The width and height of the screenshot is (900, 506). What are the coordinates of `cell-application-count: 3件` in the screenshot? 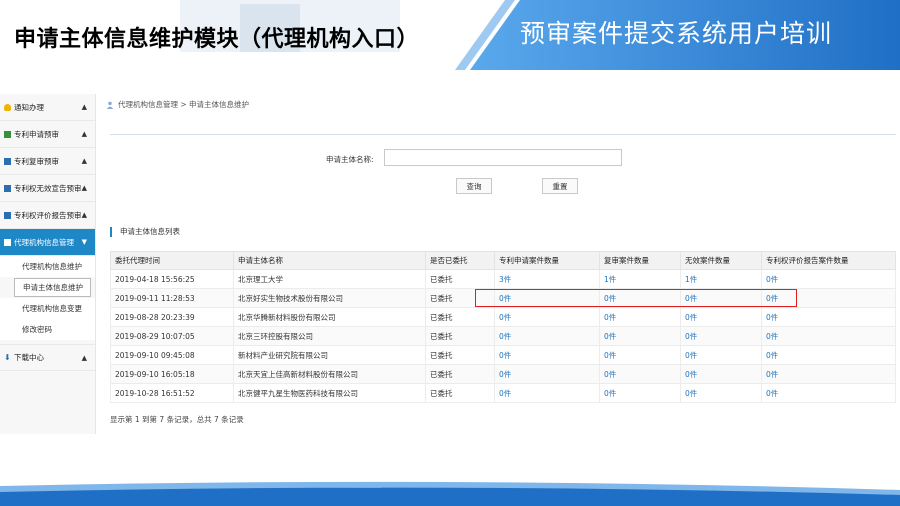 It's located at (547, 279).